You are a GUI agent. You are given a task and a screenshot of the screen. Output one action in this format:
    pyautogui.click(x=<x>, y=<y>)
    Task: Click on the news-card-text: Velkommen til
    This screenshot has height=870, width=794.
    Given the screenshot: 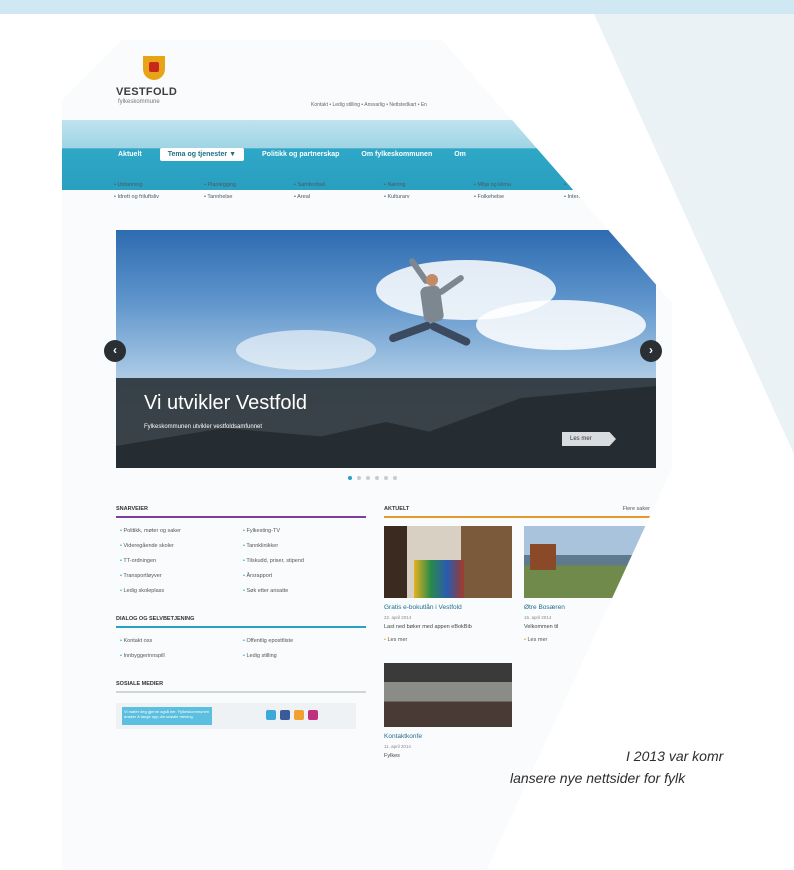 What is the action you would take?
    pyautogui.click(x=541, y=627)
    